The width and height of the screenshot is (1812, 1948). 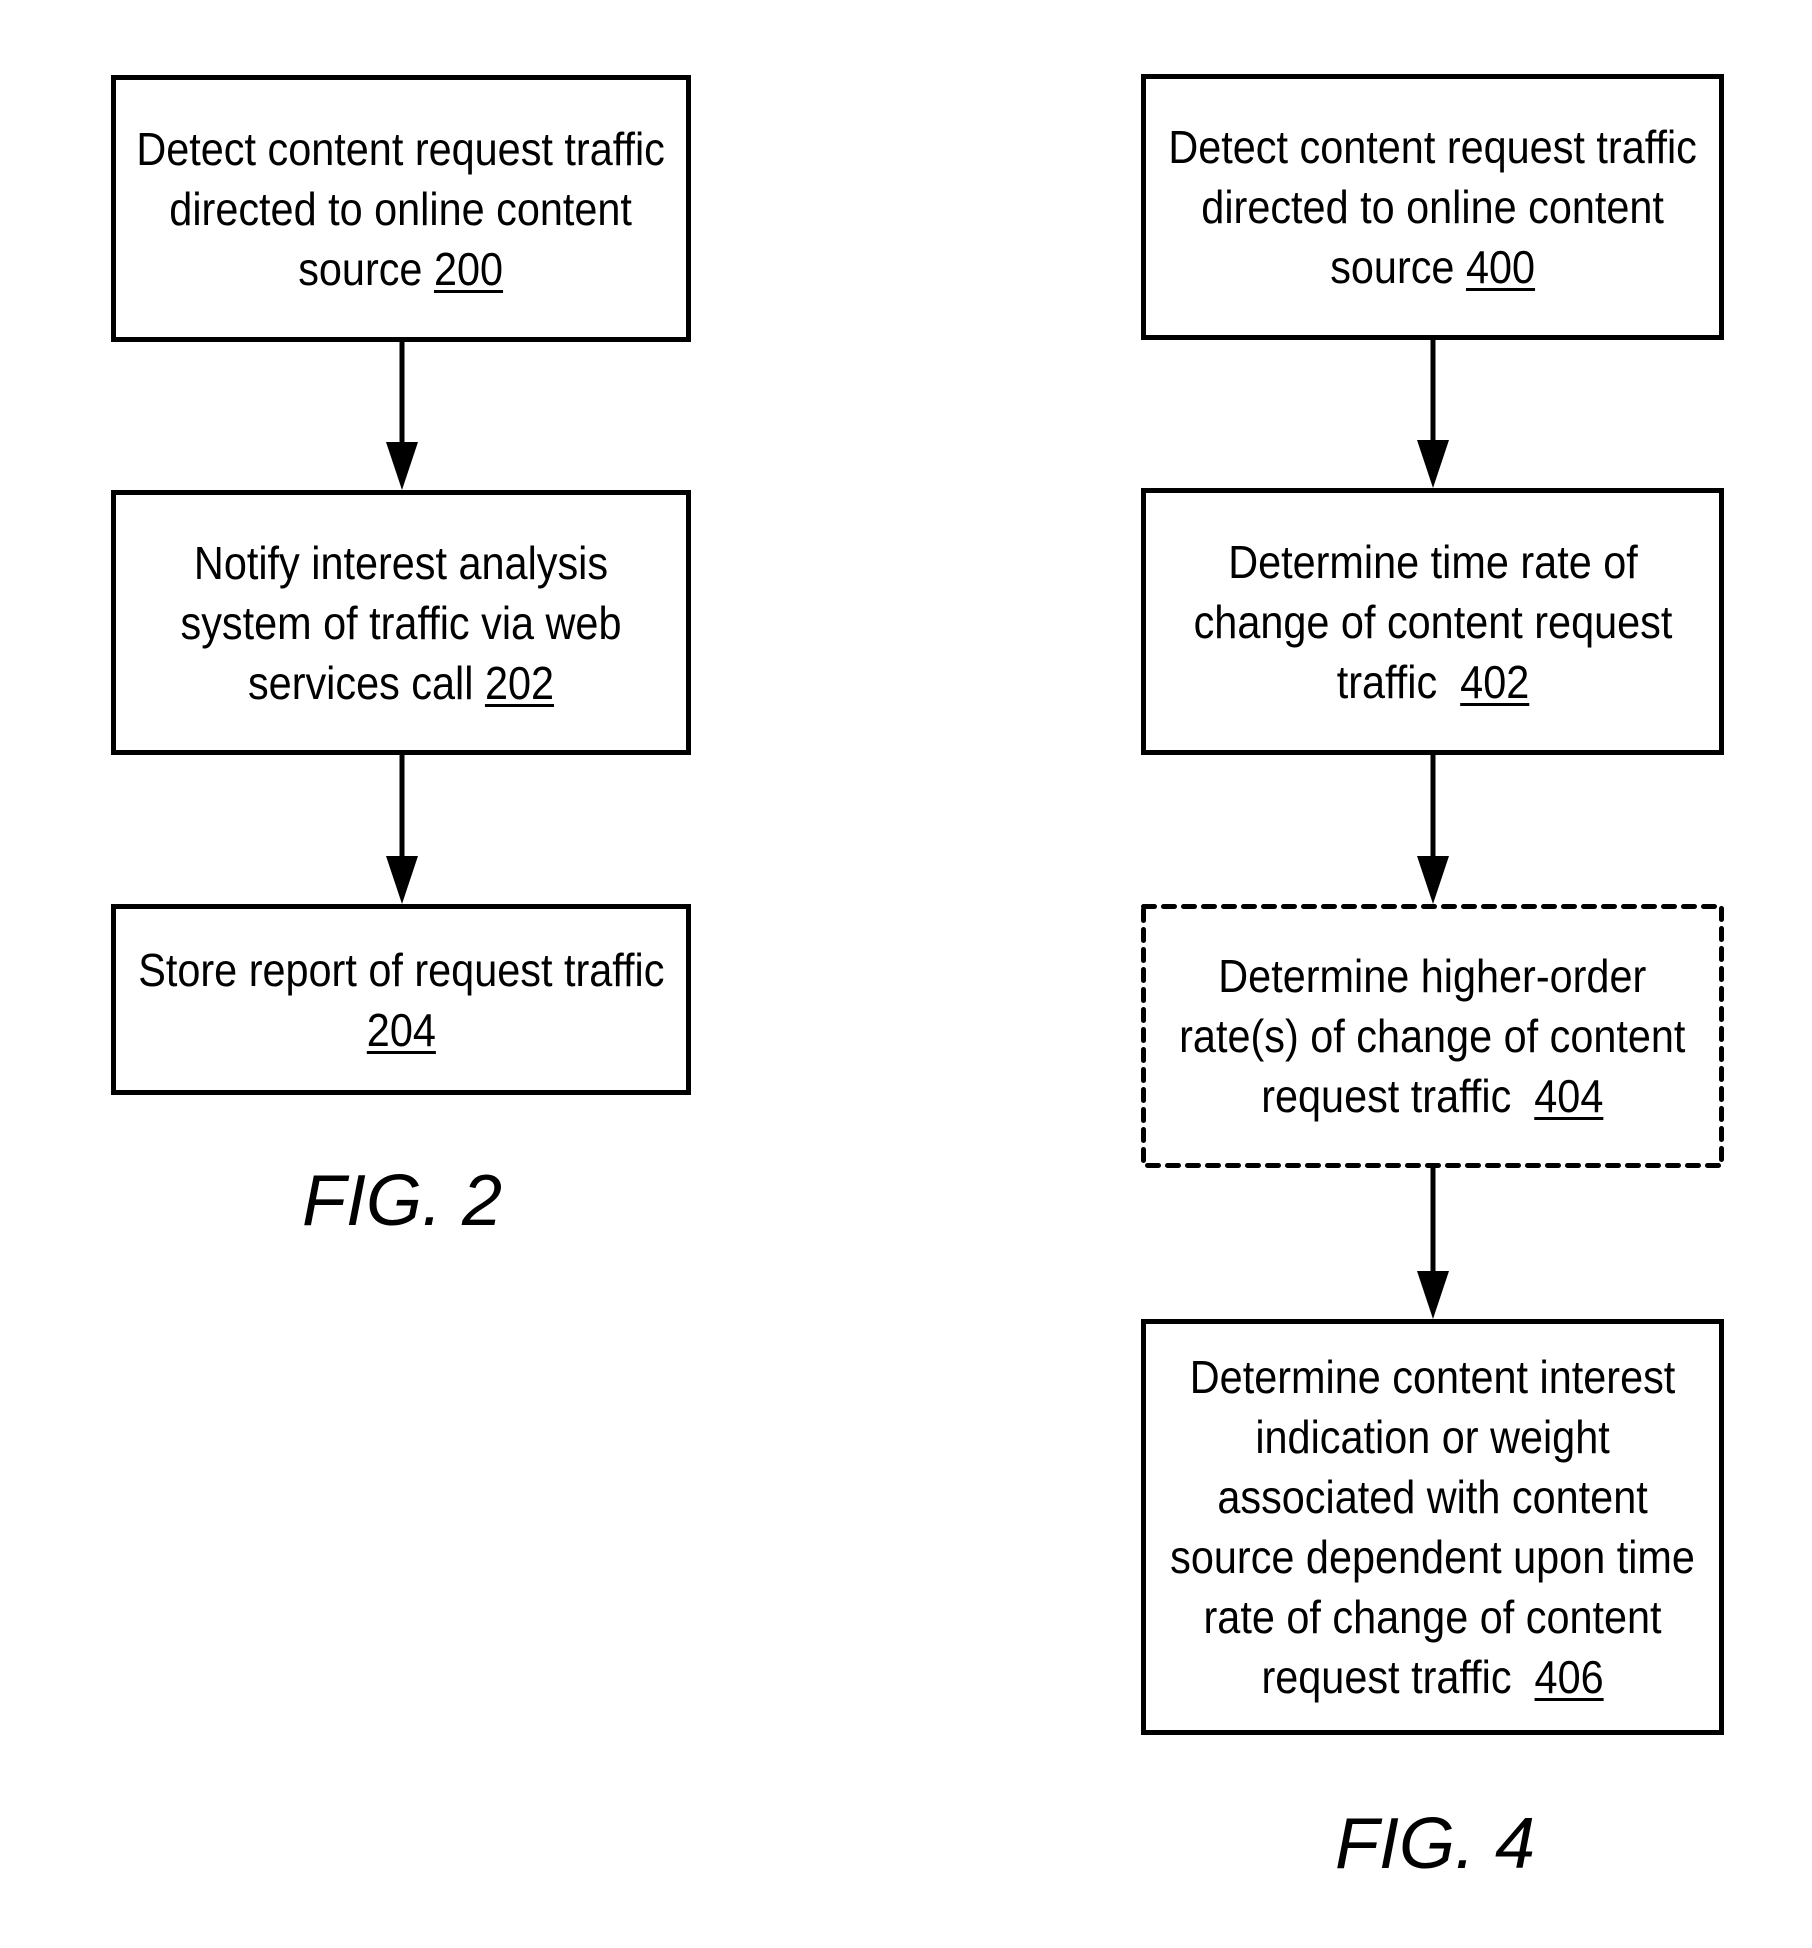 What do you see at coordinates (1432, 1437) in the screenshot?
I see `step-line: indication or weight` at bounding box center [1432, 1437].